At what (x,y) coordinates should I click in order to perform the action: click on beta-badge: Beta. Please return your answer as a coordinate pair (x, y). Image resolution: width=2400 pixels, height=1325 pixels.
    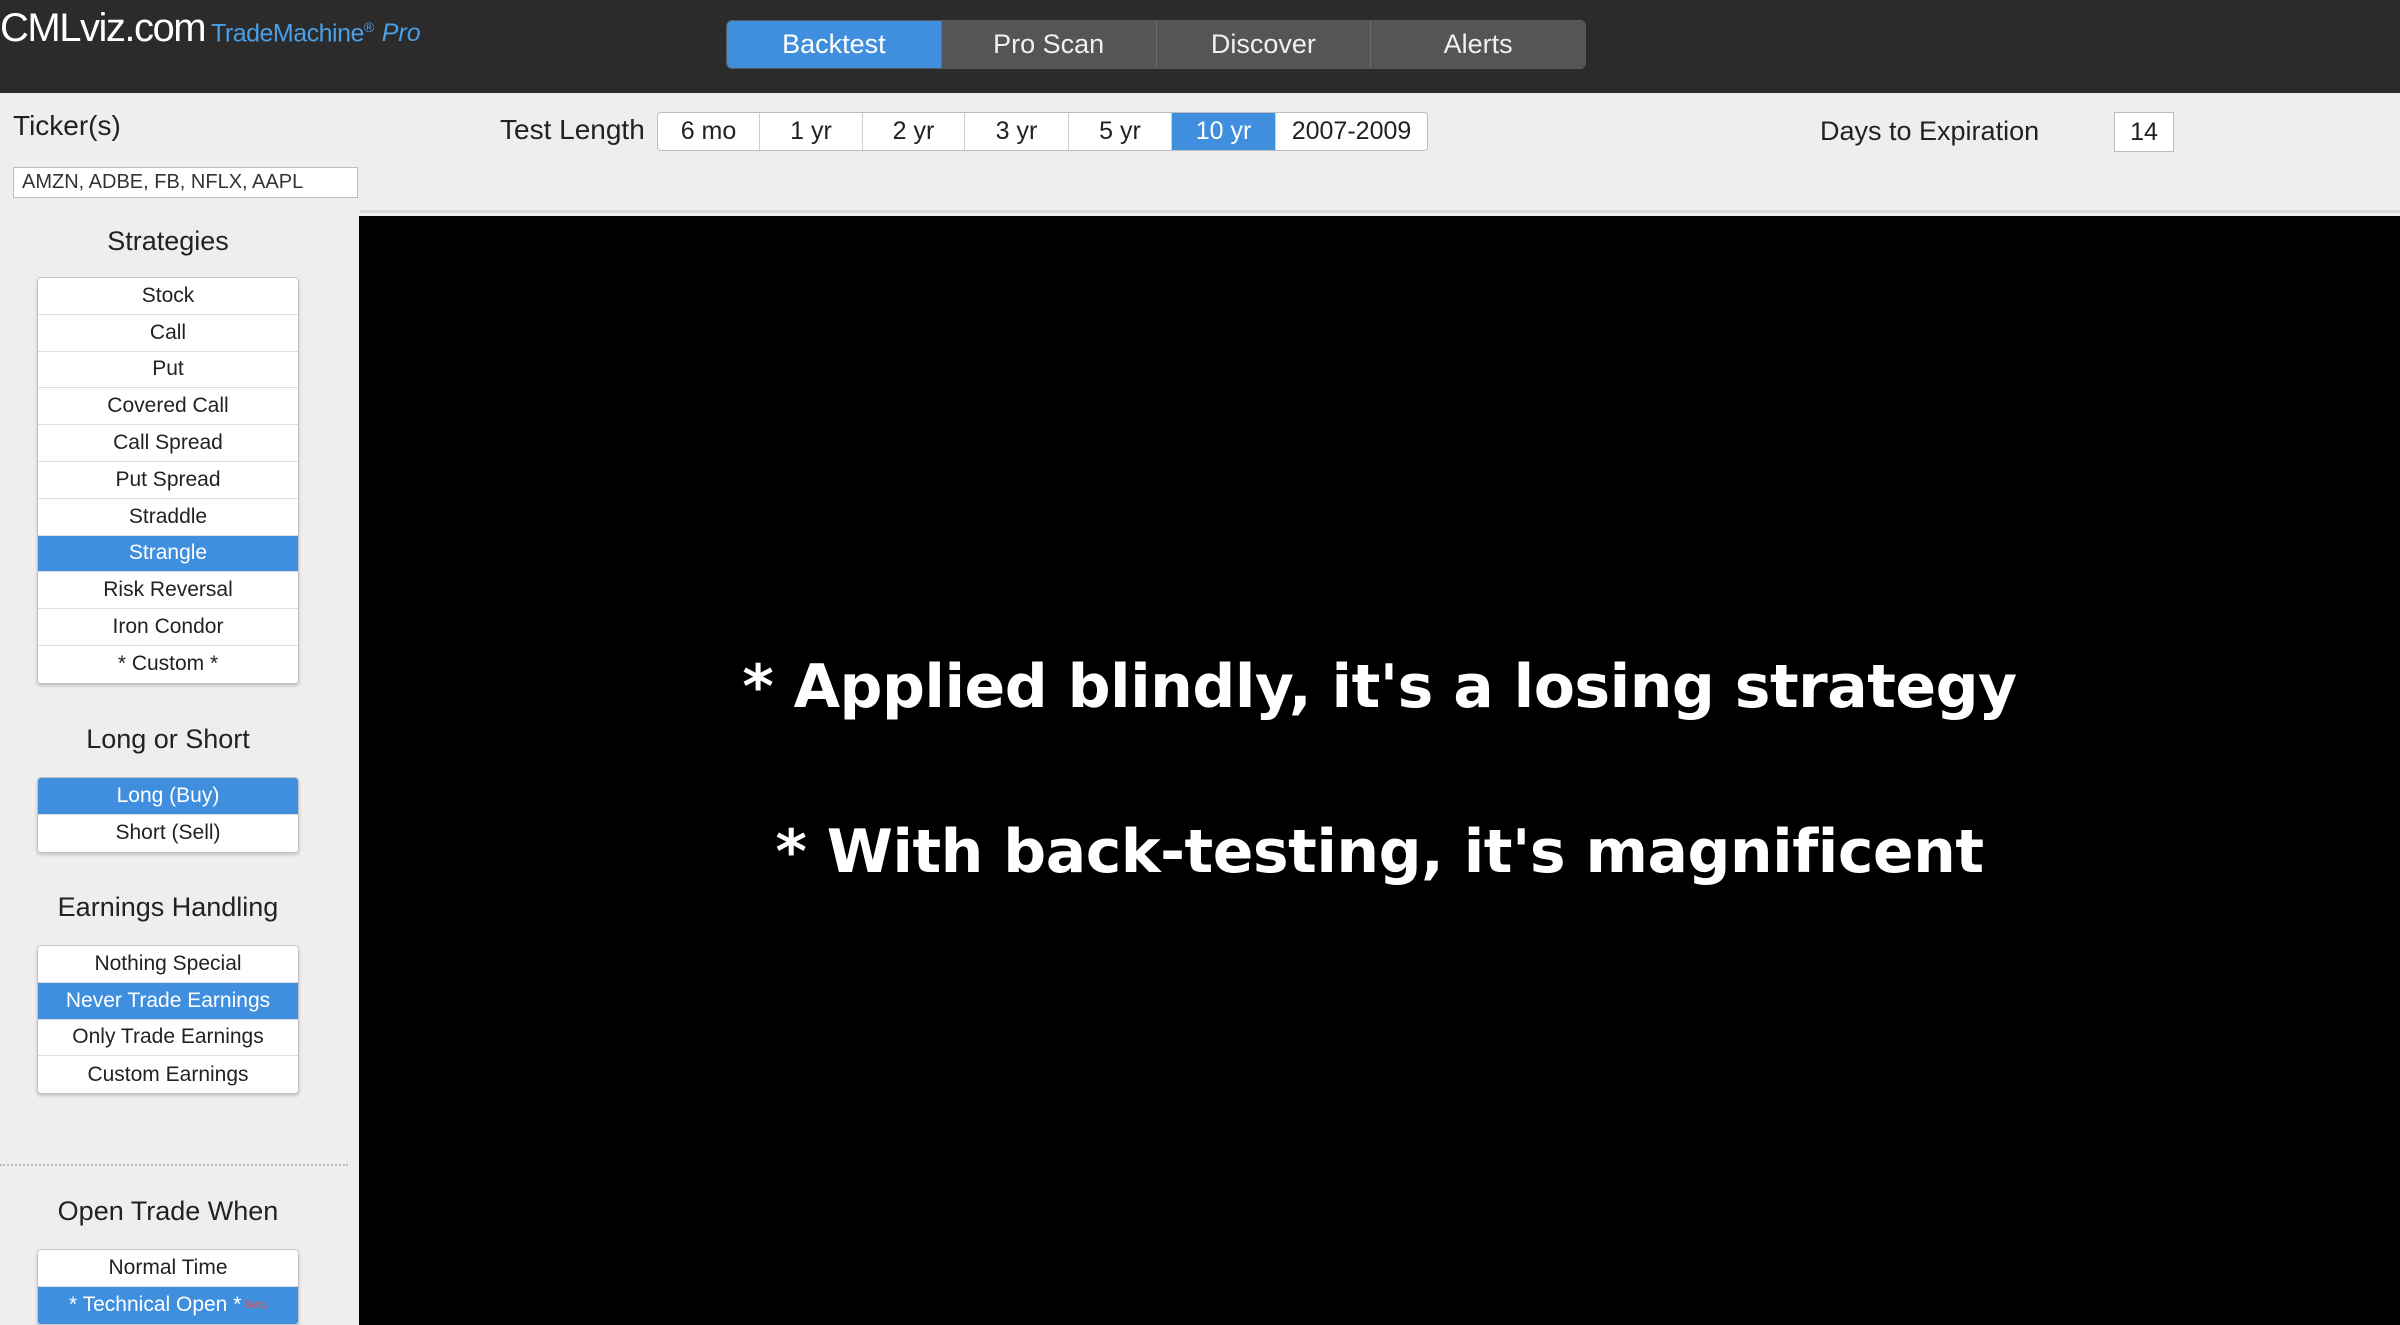
    Looking at the image, I should click on (256, 1305).